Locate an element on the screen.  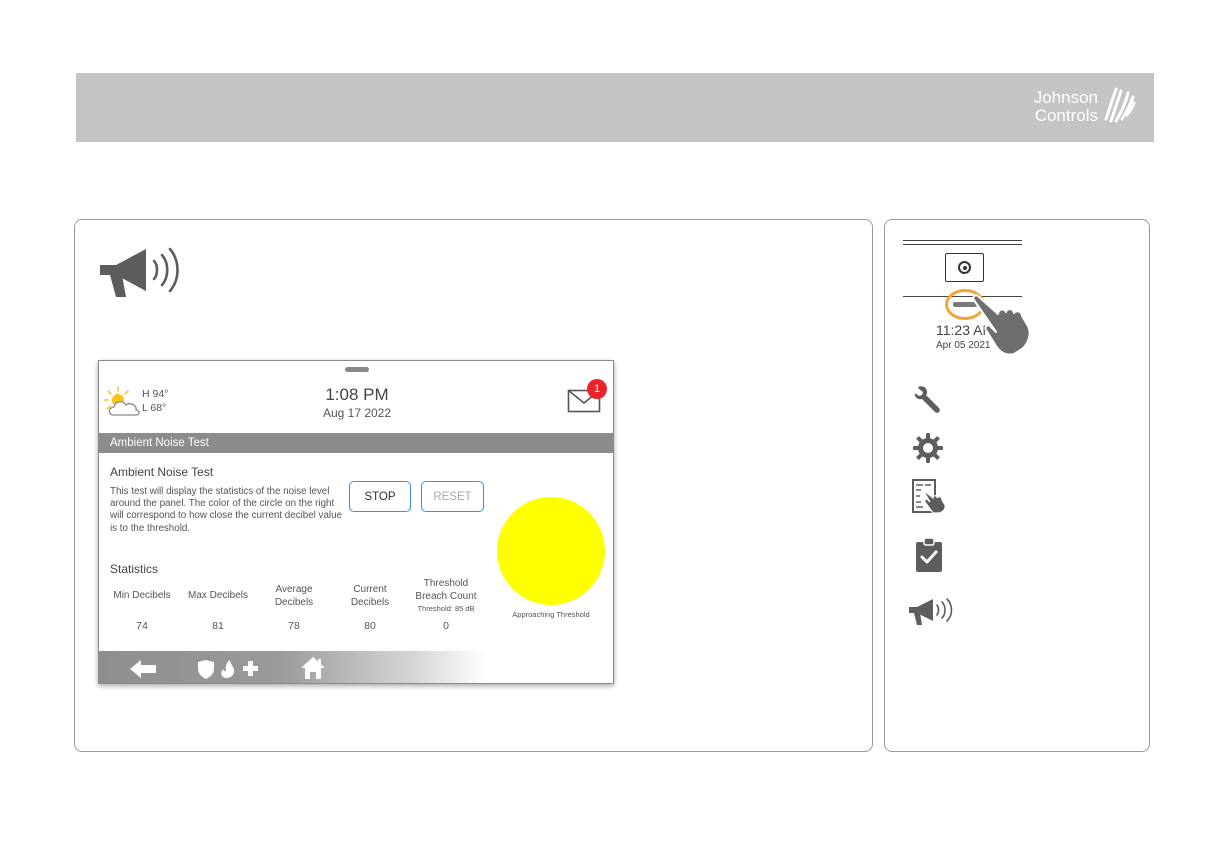
stat-value: 74 is located at coordinates (142, 626).